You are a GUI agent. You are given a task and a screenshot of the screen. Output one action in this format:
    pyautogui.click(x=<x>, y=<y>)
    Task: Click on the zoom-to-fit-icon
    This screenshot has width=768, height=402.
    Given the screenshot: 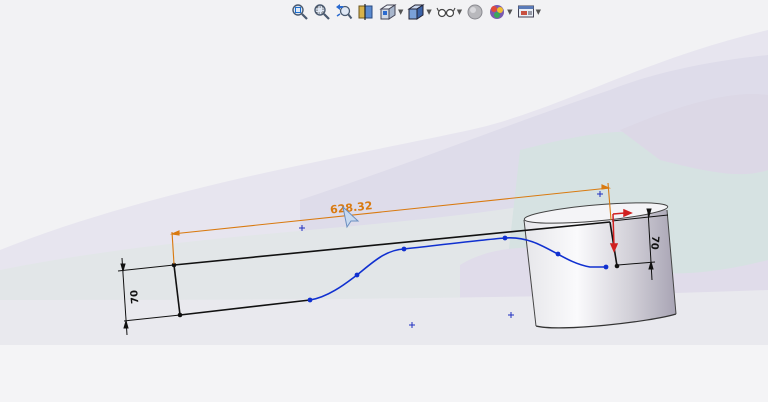 What is the action you would take?
    pyautogui.click(x=300, y=12)
    